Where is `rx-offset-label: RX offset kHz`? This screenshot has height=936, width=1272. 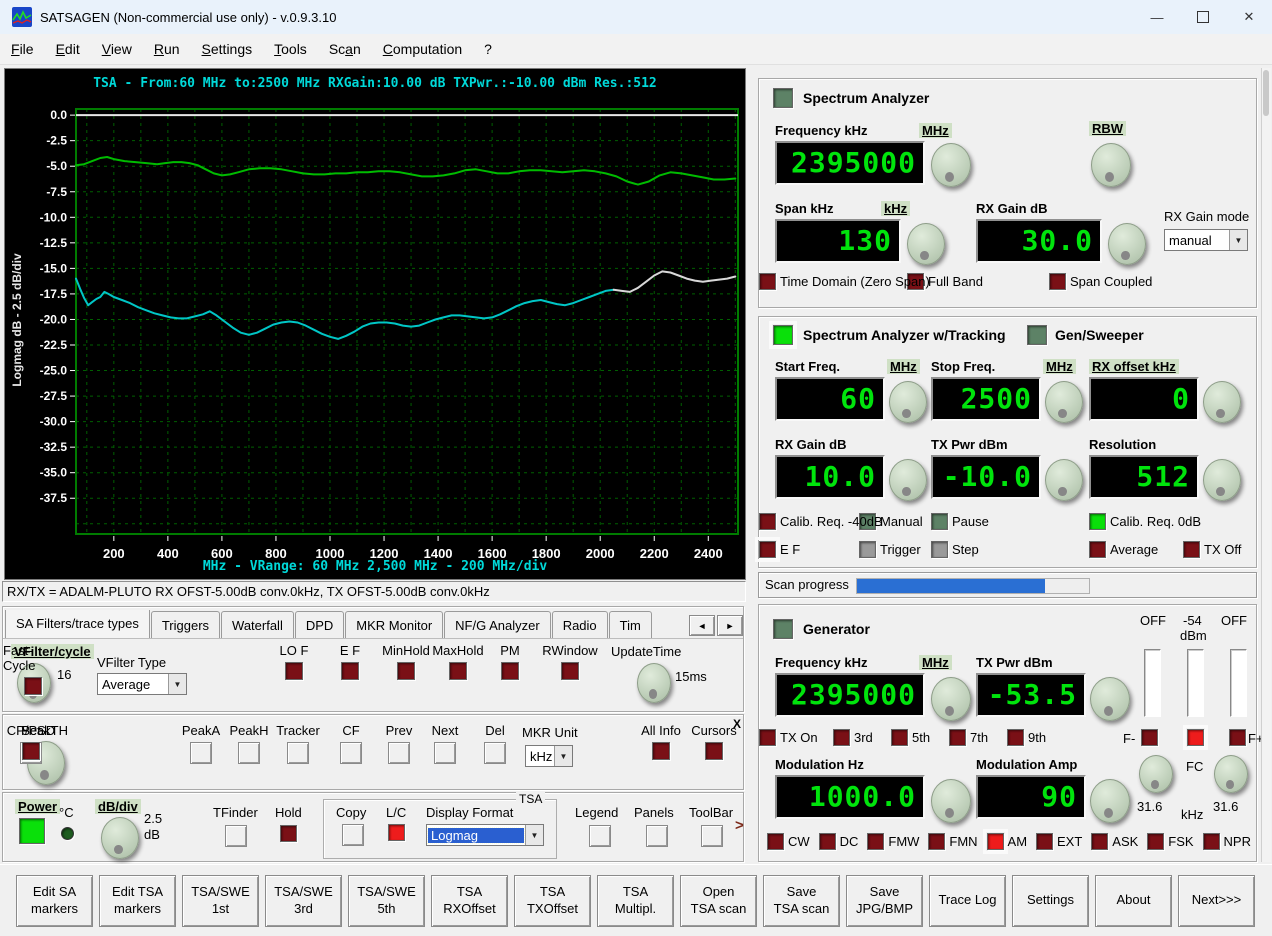 rx-offset-label: RX offset kHz is located at coordinates (1134, 366).